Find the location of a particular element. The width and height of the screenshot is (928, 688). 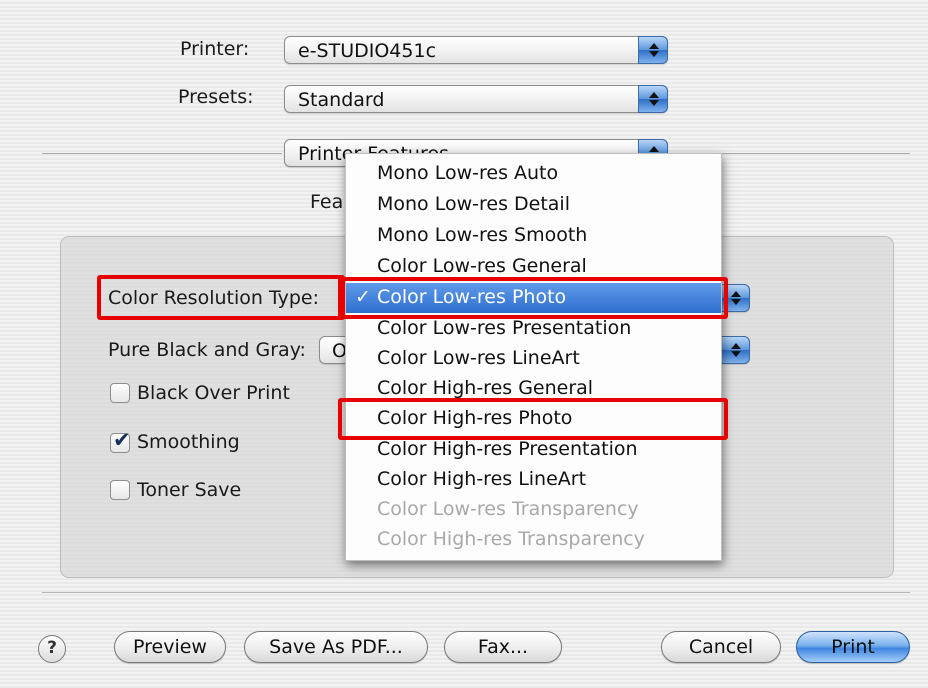

menu-item-color-lowres-lineart: Color Low-res LineArt is located at coordinates (533, 359).